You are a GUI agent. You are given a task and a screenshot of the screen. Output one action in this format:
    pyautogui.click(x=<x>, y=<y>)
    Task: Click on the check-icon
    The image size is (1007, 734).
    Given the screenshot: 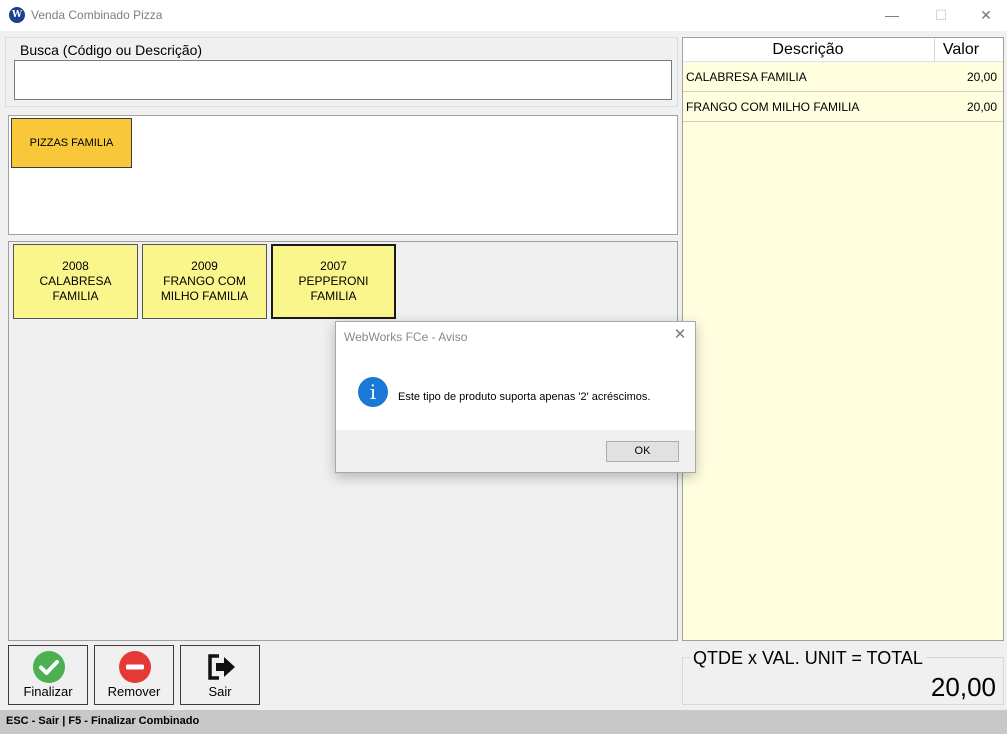 What is the action you would take?
    pyautogui.click(x=49, y=667)
    